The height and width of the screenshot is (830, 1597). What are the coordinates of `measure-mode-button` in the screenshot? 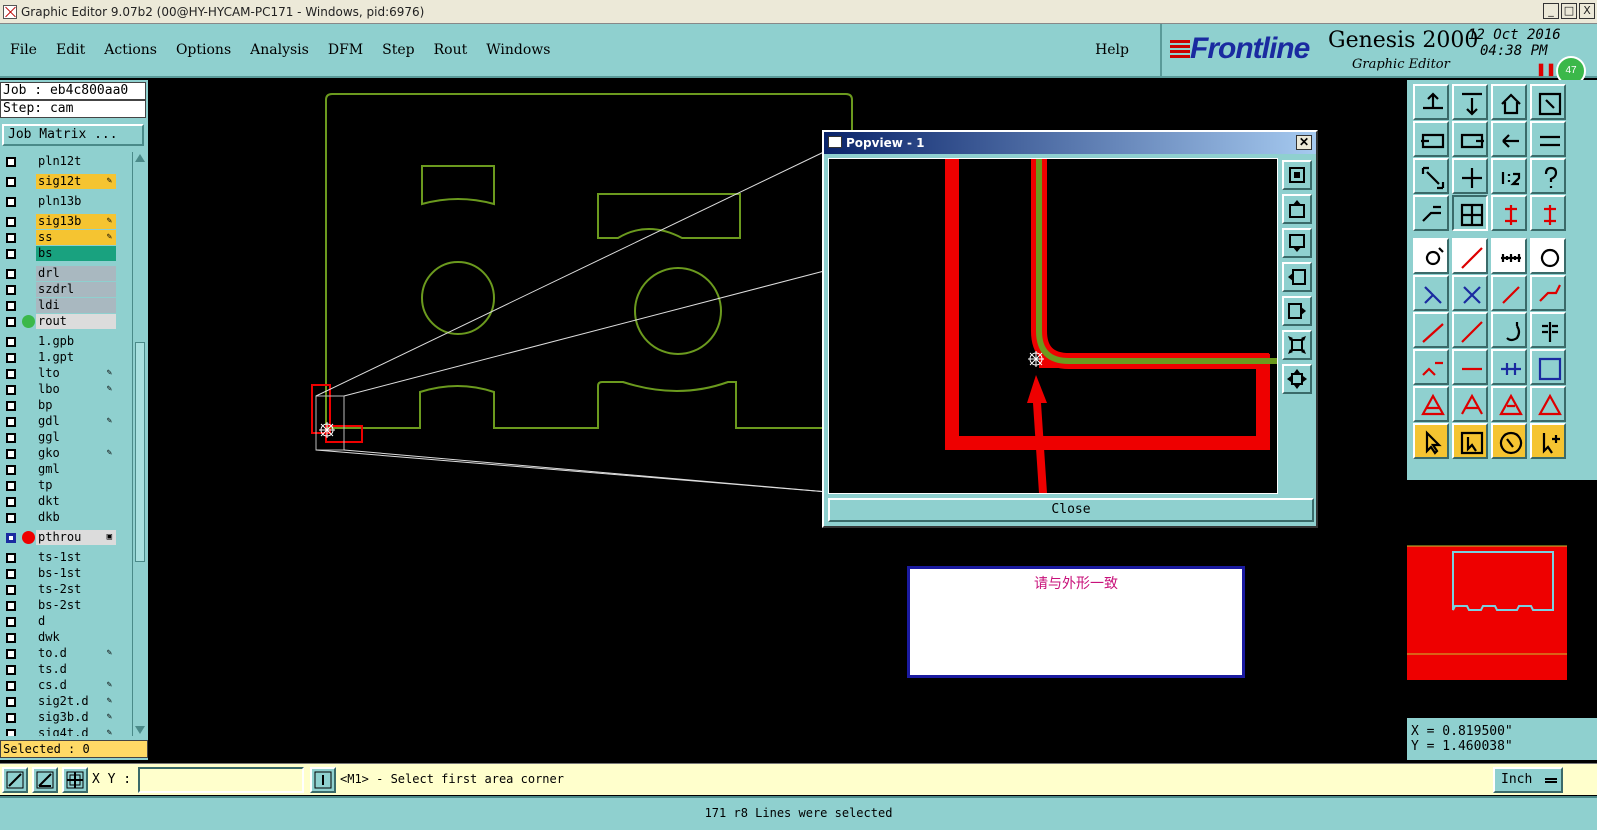 It's located at (45, 780).